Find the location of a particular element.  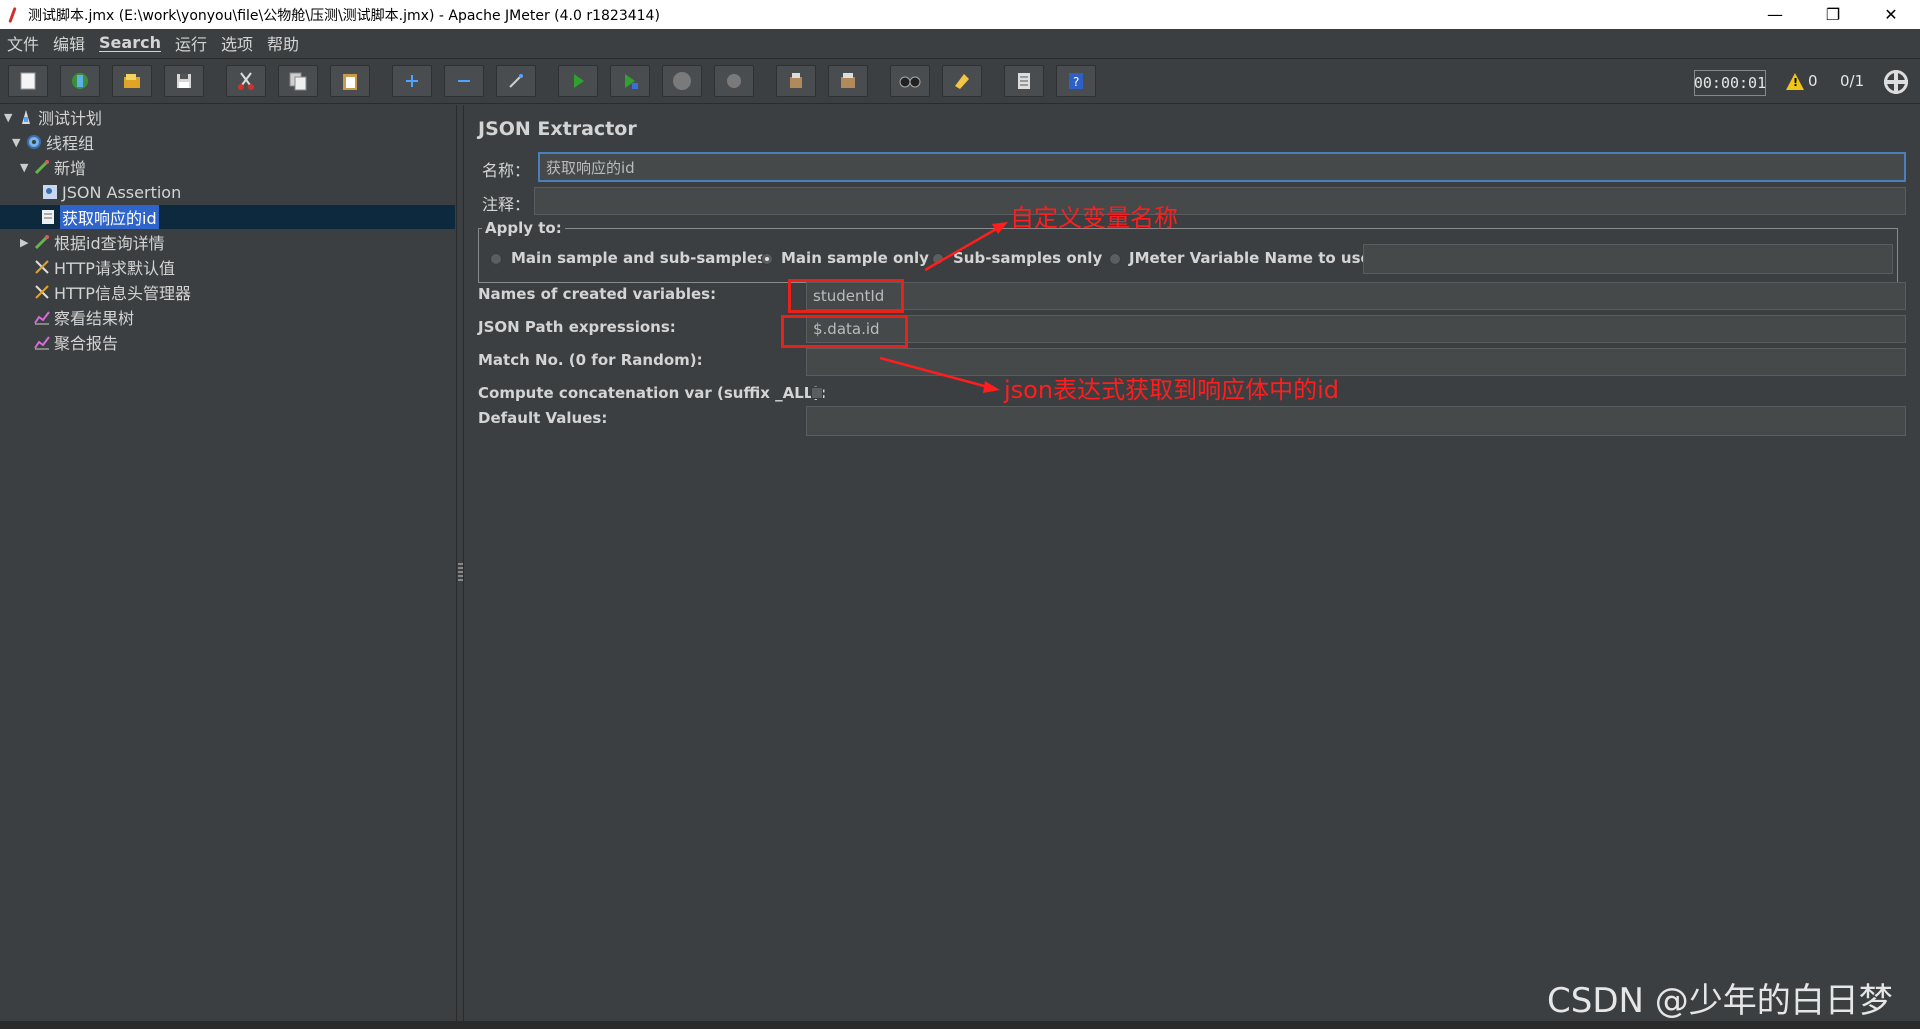

arrow-line-json-path is located at coordinates (934, 372).